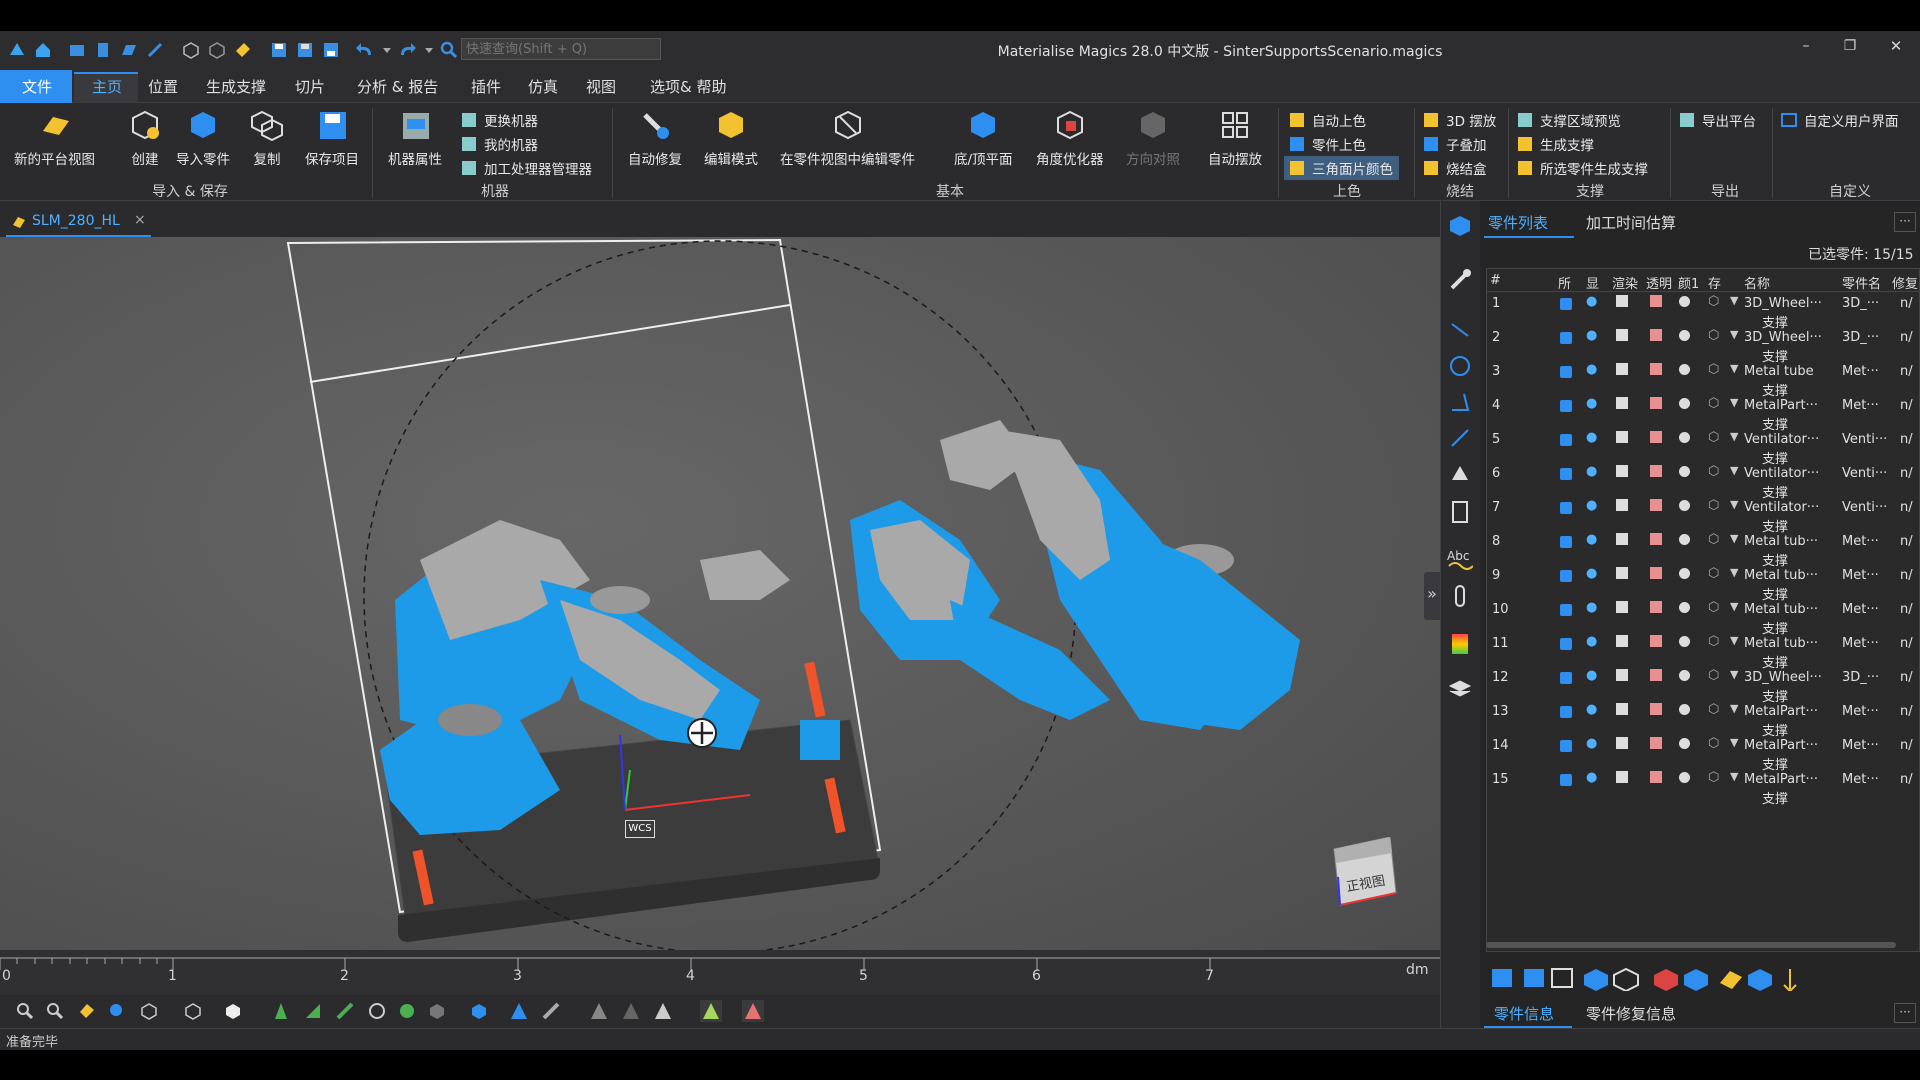  Describe the element at coordinates (1703, 754) in the screenshot. I see `table-row: 14 ● ⬡ ▼ MetalPart··· 支撑 Met··· n/` at that location.